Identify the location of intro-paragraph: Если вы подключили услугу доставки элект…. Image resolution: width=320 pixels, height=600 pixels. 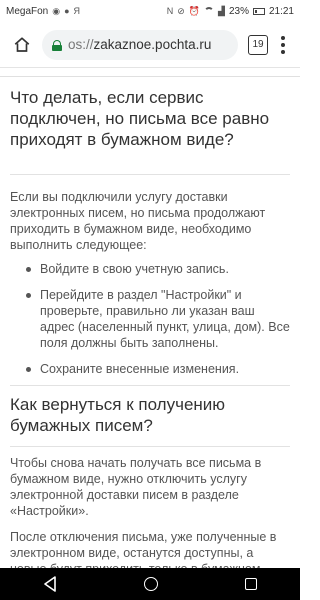
(138, 221).